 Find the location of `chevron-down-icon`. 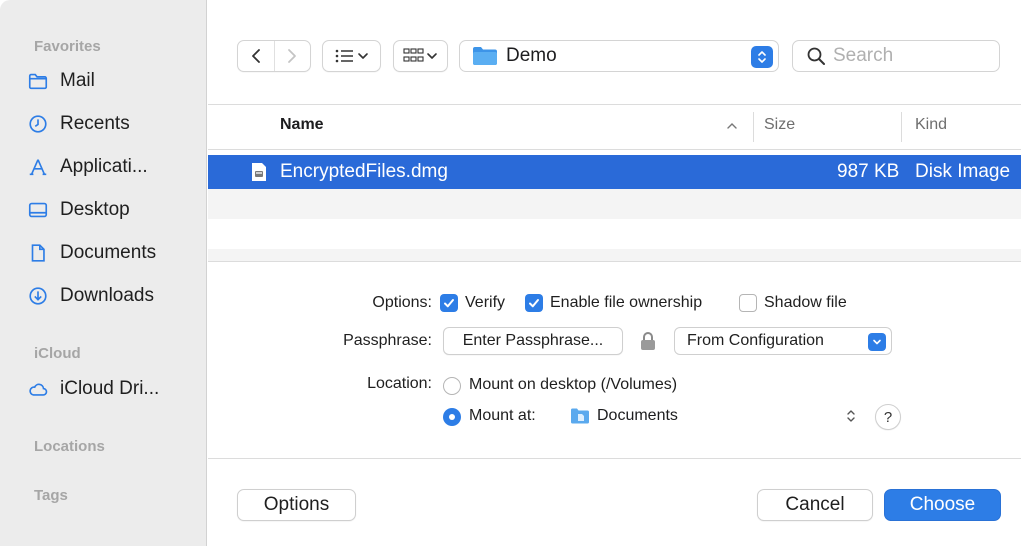

chevron-down-icon is located at coordinates (877, 342).